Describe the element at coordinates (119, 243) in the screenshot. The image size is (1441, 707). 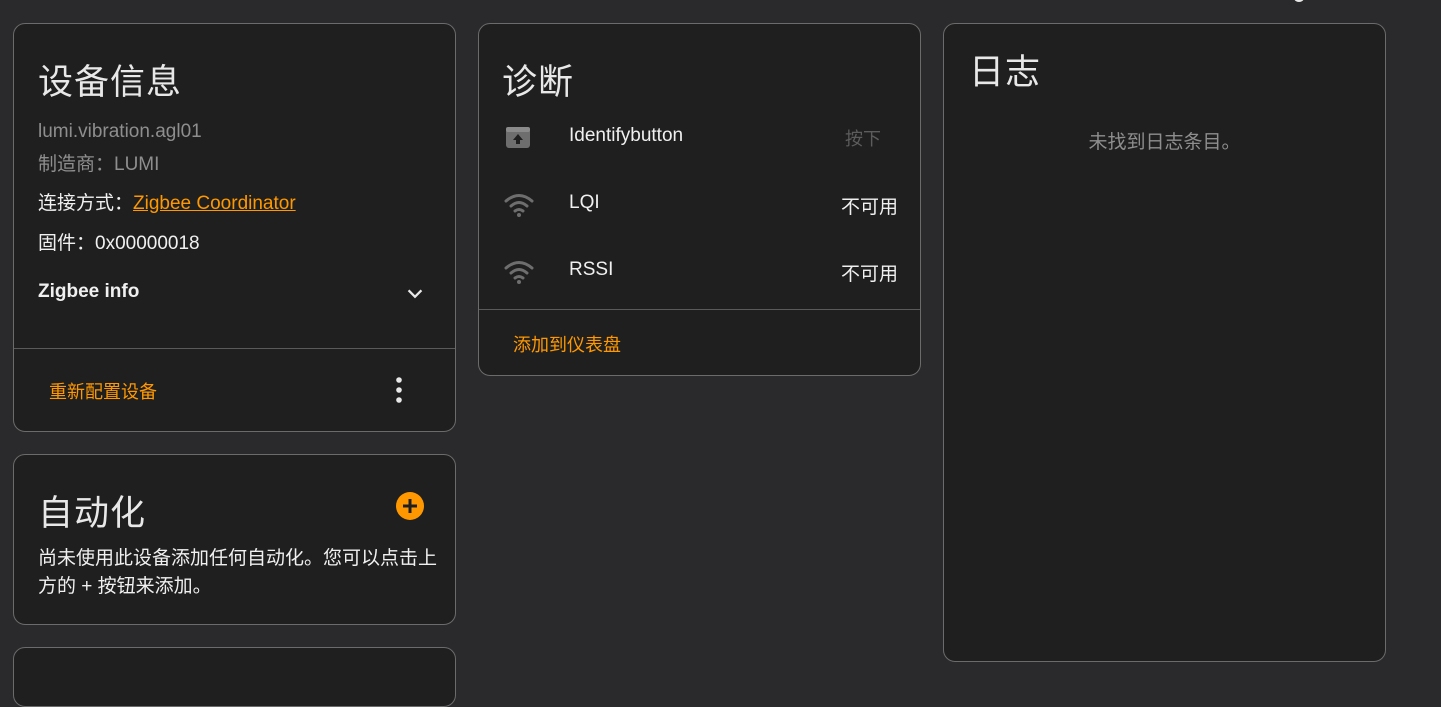
I see `firmware-text: 固件：0x00000018` at that location.